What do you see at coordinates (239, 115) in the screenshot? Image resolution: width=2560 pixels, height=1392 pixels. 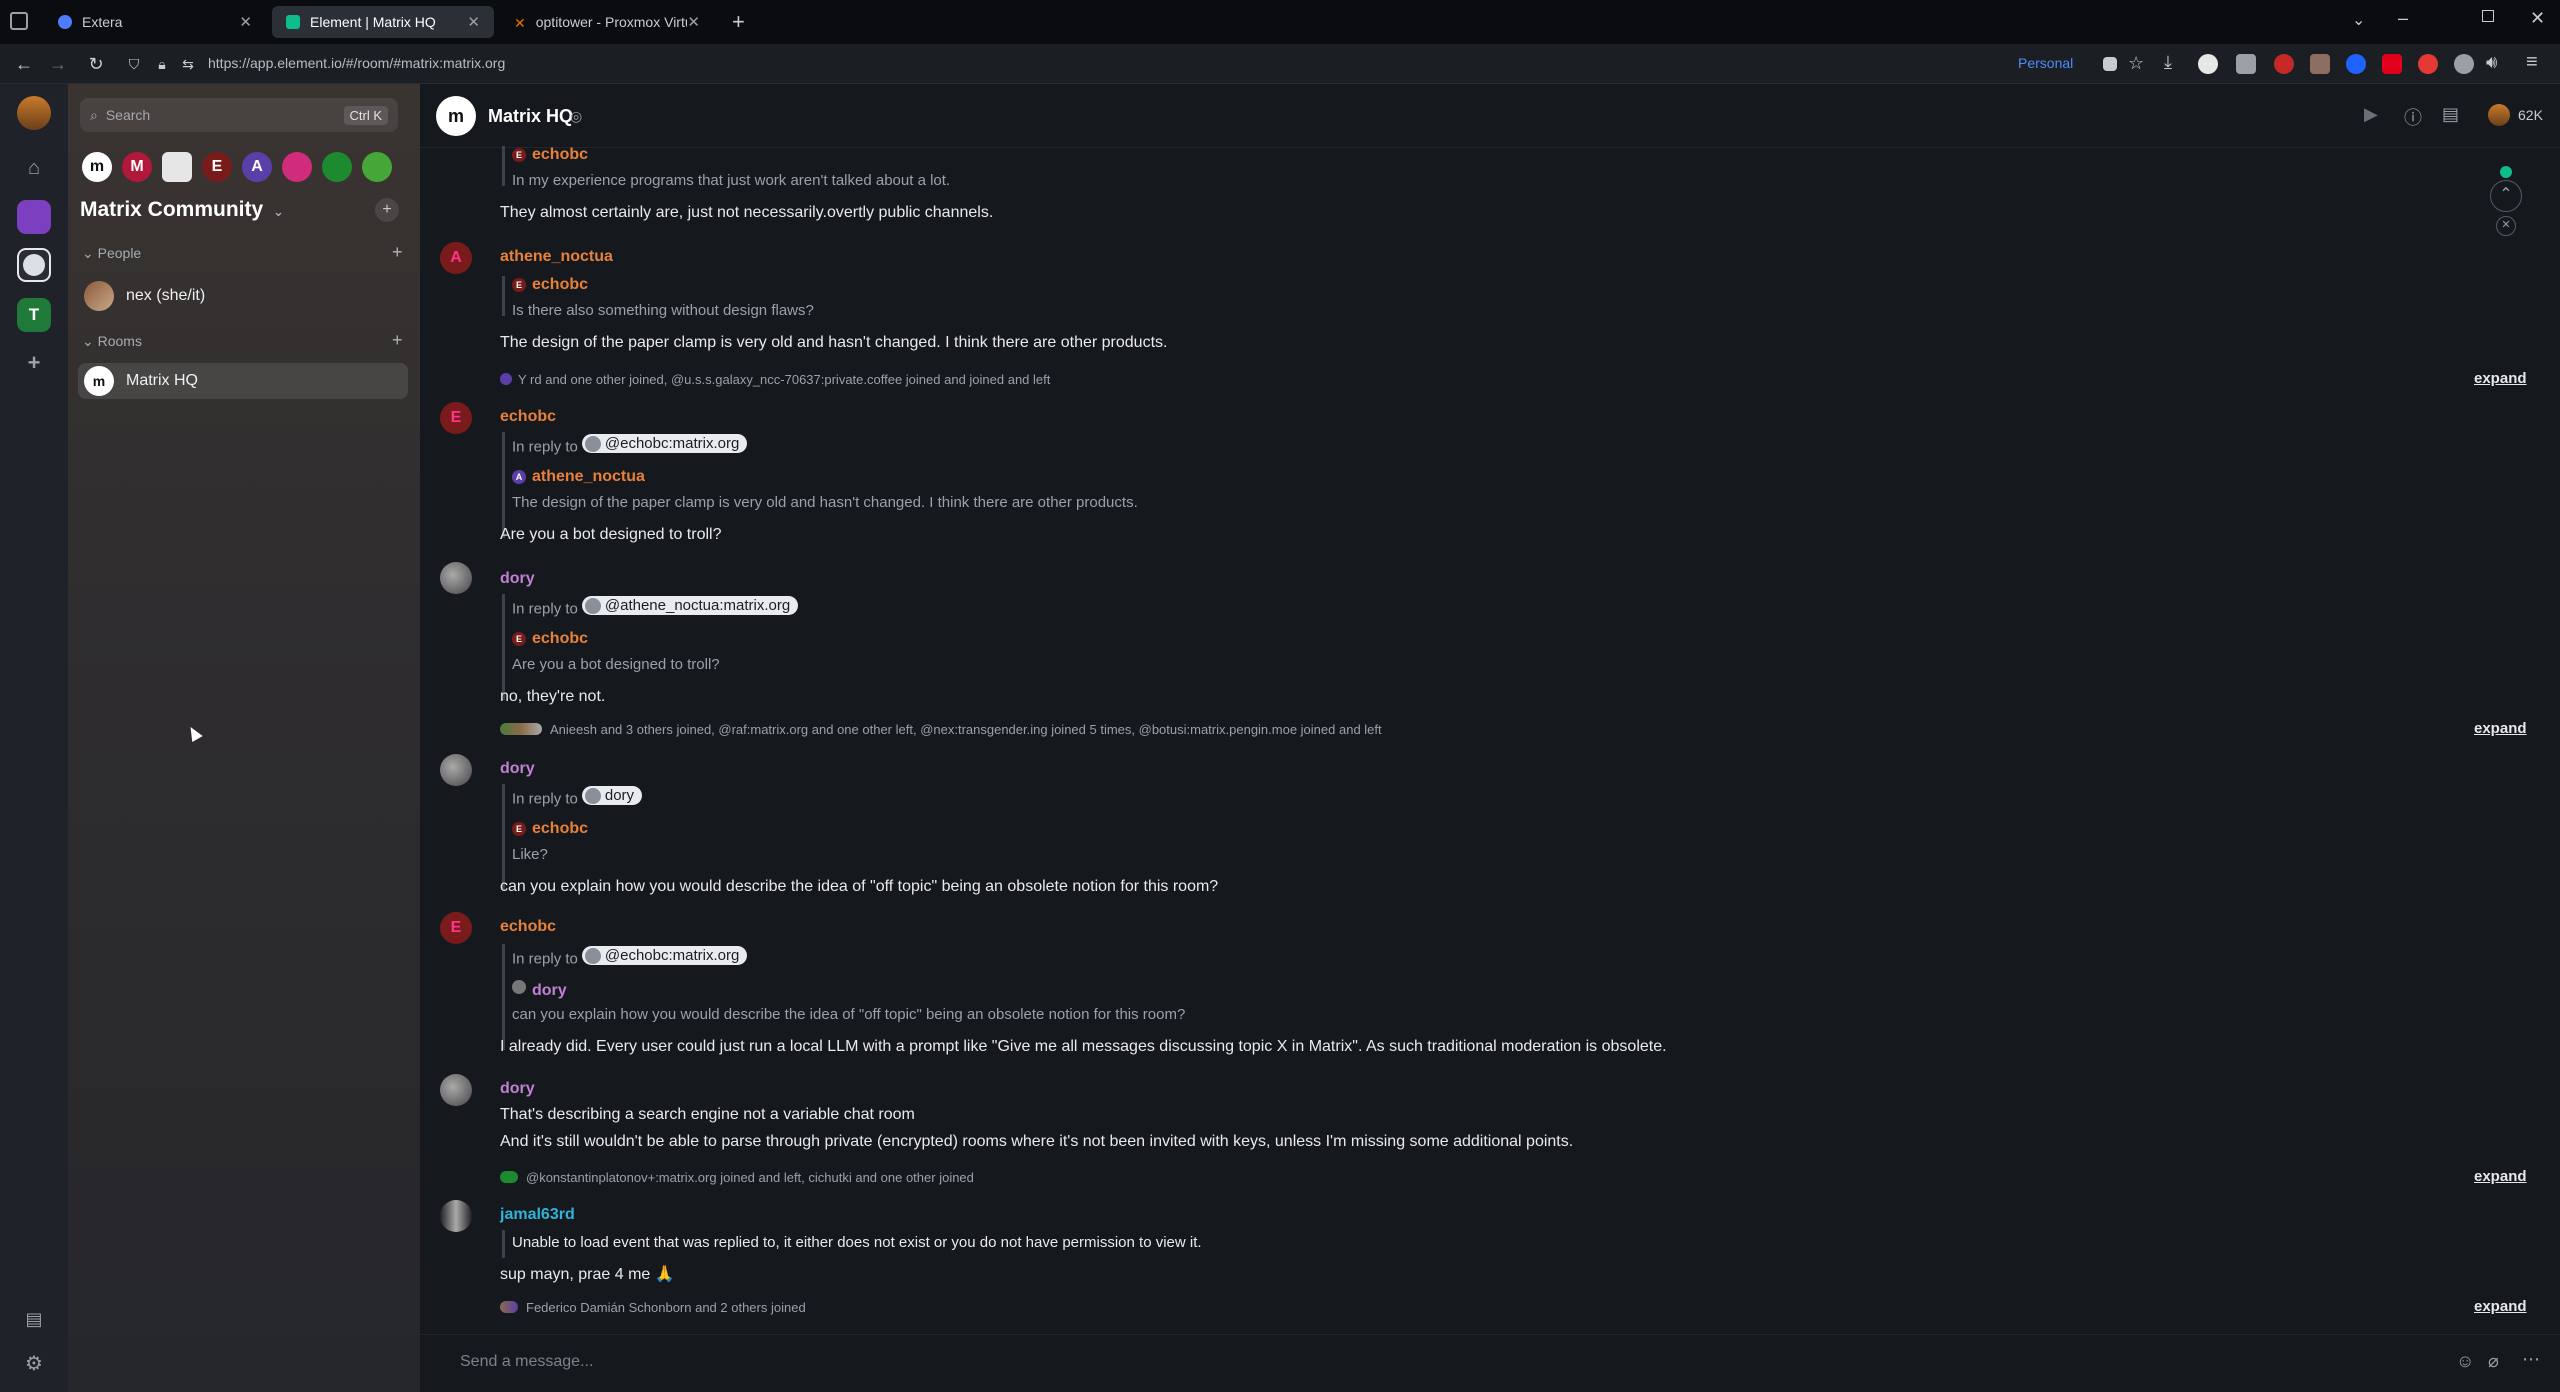 I see `search-input: ⌕ Search Ctrl K` at bounding box center [239, 115].